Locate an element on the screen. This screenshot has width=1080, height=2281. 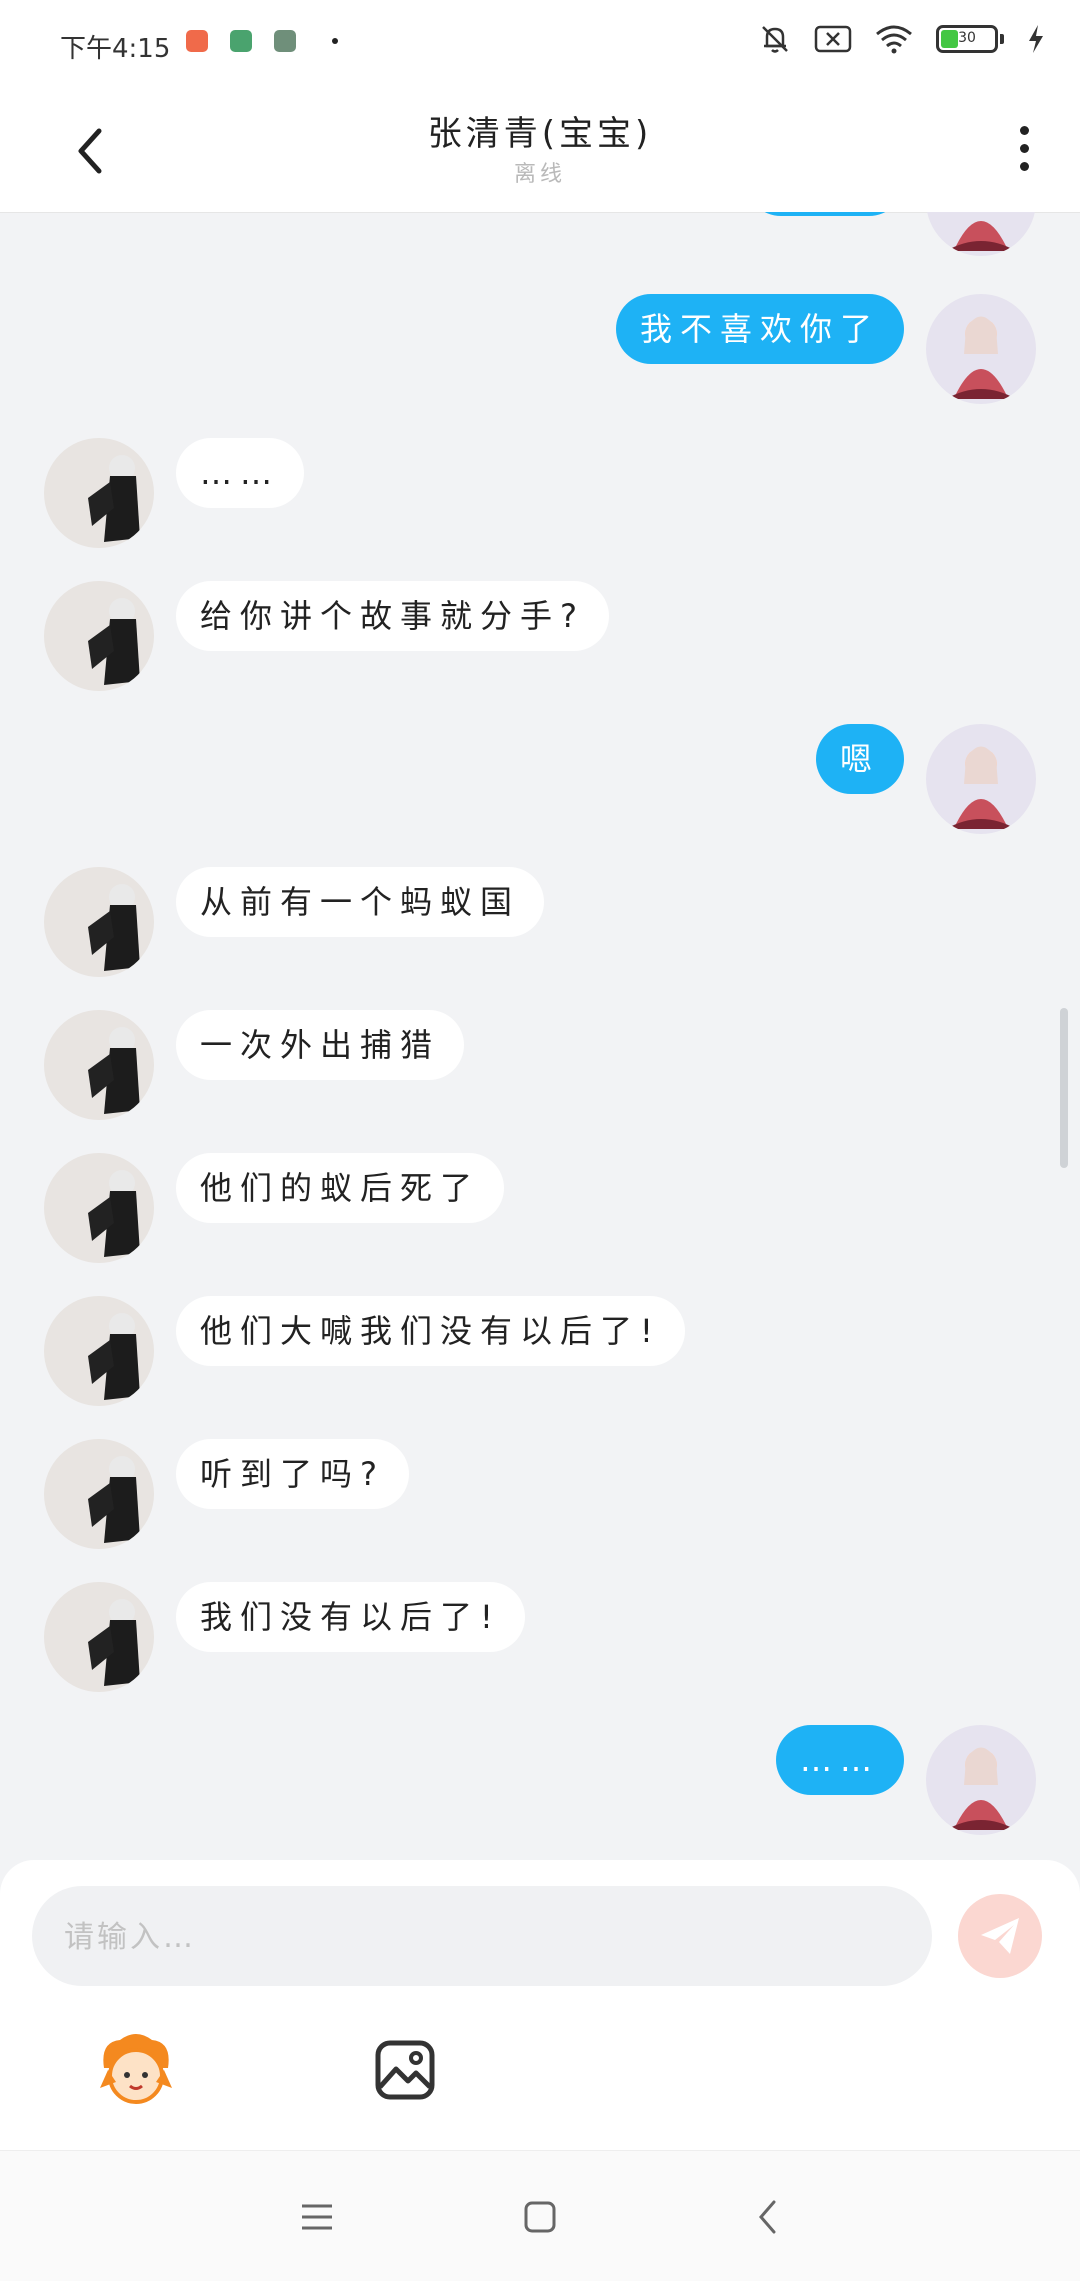
more-dot-icon is located at coordinates (1024, 130).